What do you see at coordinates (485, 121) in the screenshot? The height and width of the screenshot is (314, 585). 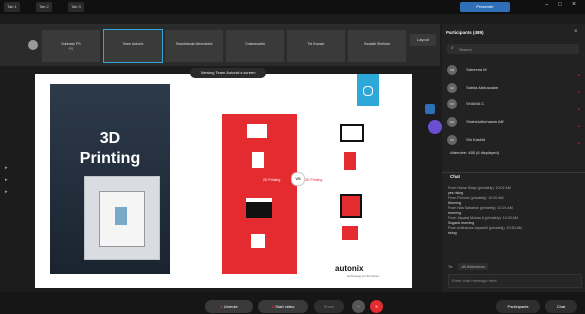 I see `participant-name: Shahiduthuhasim Alif` at bounding box center [485, 121].